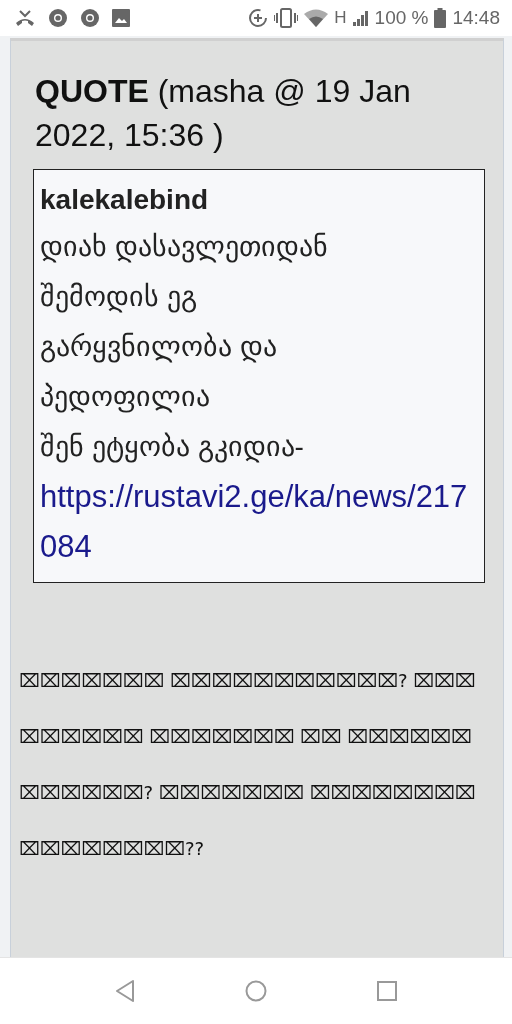 Image resolution: width=512 pixels, height=1024 pixels. Describe the element at coordinates (286, 18) in the screenshot. I see `vibrate-icon` at that location.